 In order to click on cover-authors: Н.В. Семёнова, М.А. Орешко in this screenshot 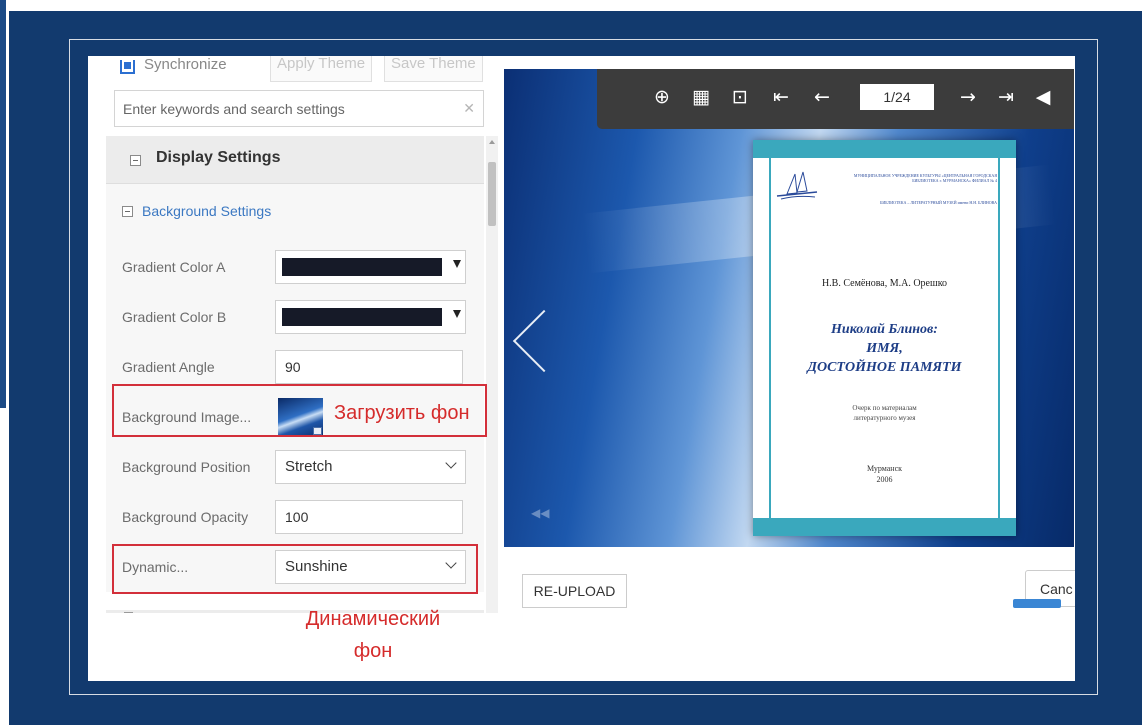, I will do `click(884, 283)`.